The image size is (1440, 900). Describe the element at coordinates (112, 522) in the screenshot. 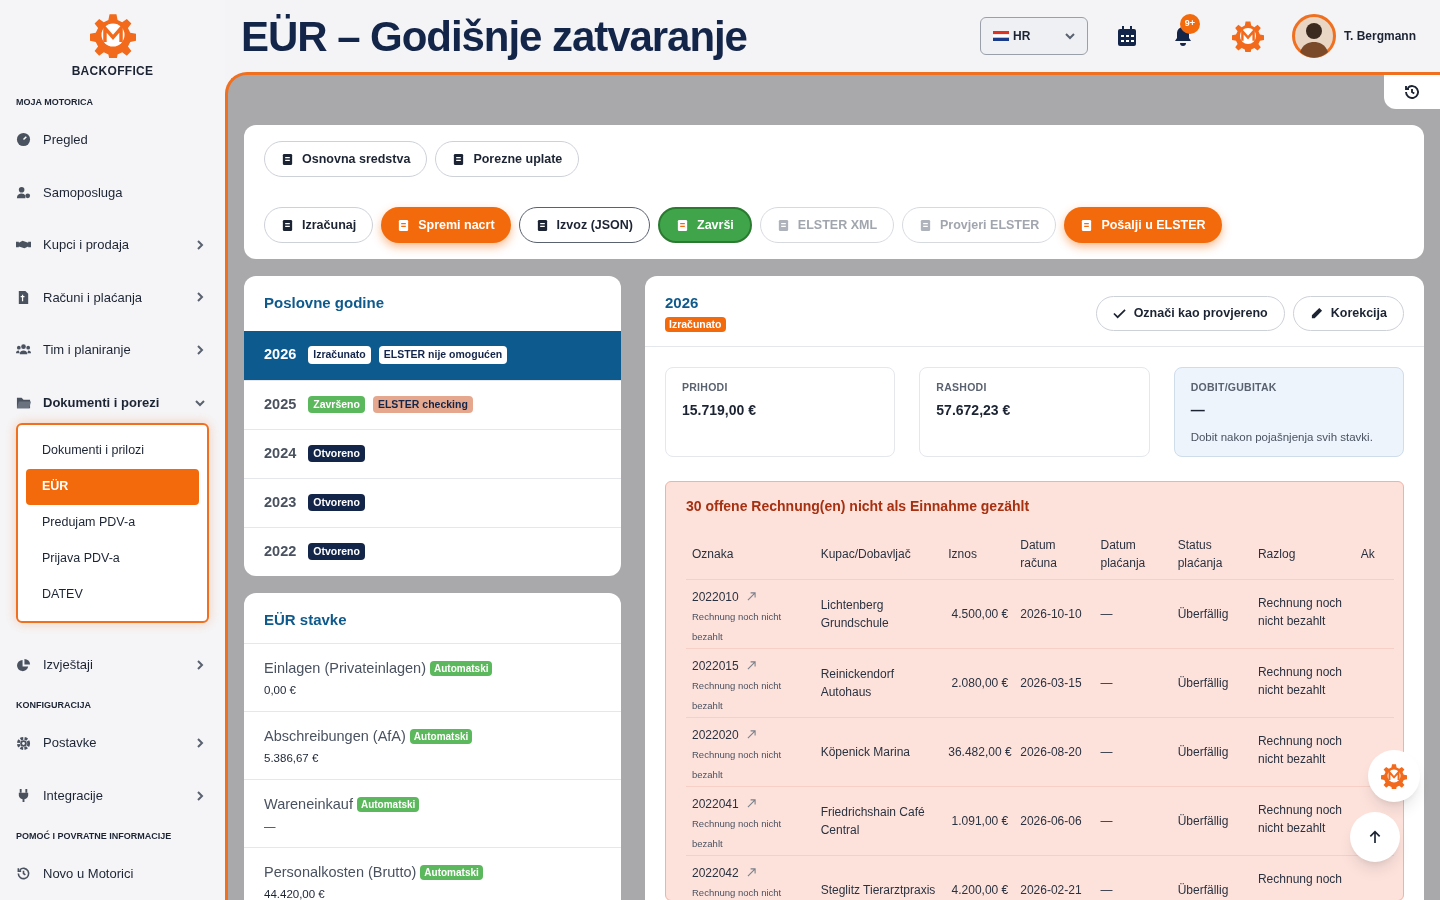

I see `submenu-item: Predujam PDV-a` at that location.